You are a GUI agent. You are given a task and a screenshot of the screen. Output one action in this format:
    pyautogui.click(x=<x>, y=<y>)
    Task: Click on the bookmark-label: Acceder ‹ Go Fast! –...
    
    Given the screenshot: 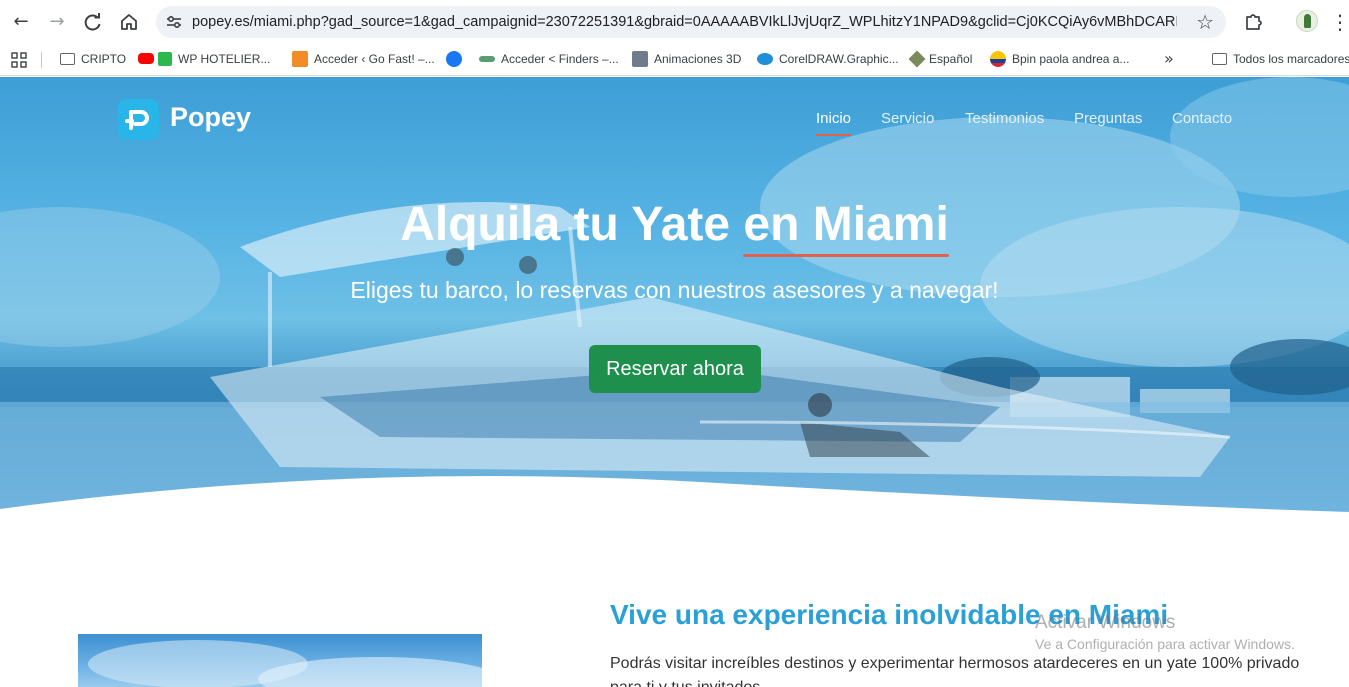 What is the action you would take?
    pyautogui.click(x=374, y=59)
    